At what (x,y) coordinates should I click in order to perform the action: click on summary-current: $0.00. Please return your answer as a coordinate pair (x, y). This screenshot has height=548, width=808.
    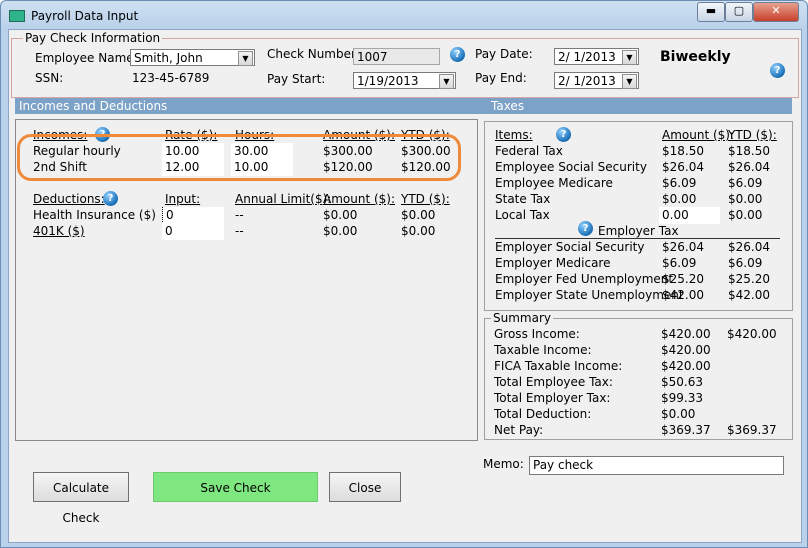
    Looking at the image, I should click on (678, 414).